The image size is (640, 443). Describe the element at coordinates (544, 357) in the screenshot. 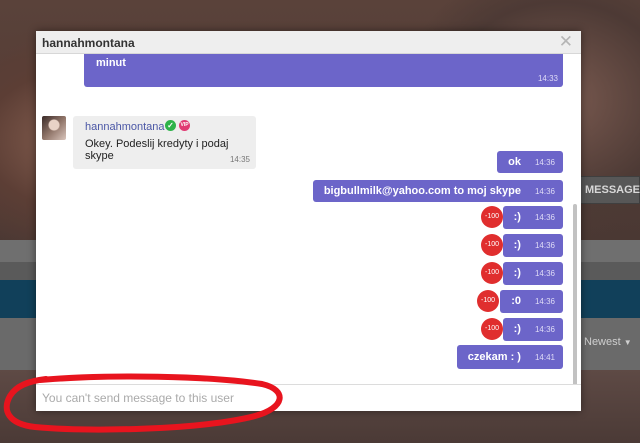

I see `message-time: 14:41` at that location.